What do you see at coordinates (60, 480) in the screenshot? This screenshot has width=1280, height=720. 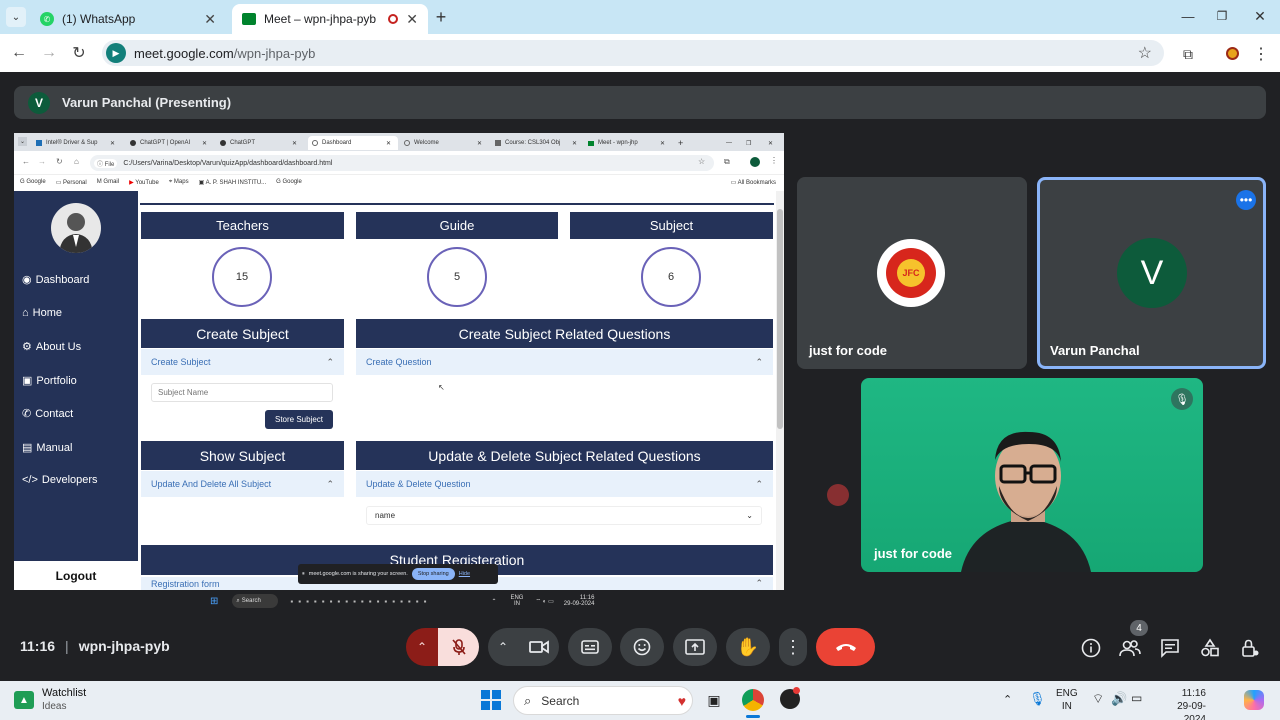 I see `sidebar-item-developers: </> Developers` at bounding box center [60, 480].